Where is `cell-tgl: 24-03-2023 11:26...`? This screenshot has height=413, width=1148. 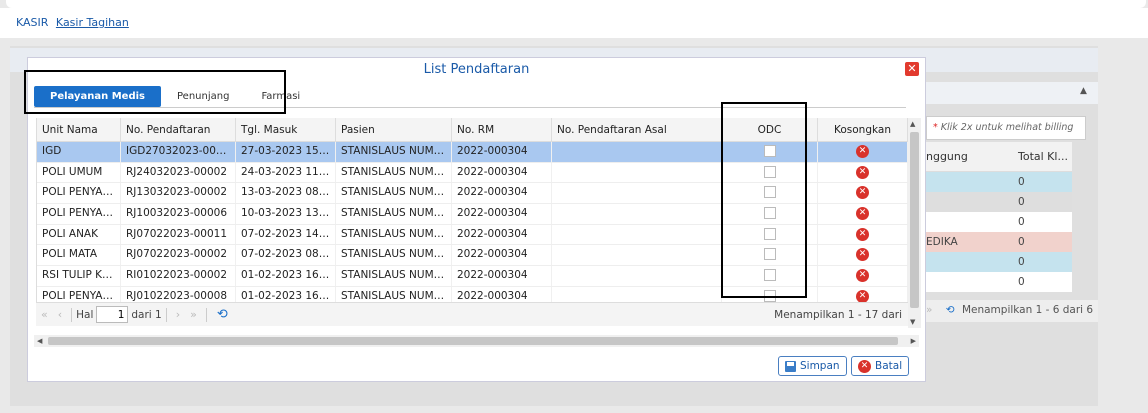 cell-tgl: 24-03-2023 11:26... is located at coordinates (286, 172).